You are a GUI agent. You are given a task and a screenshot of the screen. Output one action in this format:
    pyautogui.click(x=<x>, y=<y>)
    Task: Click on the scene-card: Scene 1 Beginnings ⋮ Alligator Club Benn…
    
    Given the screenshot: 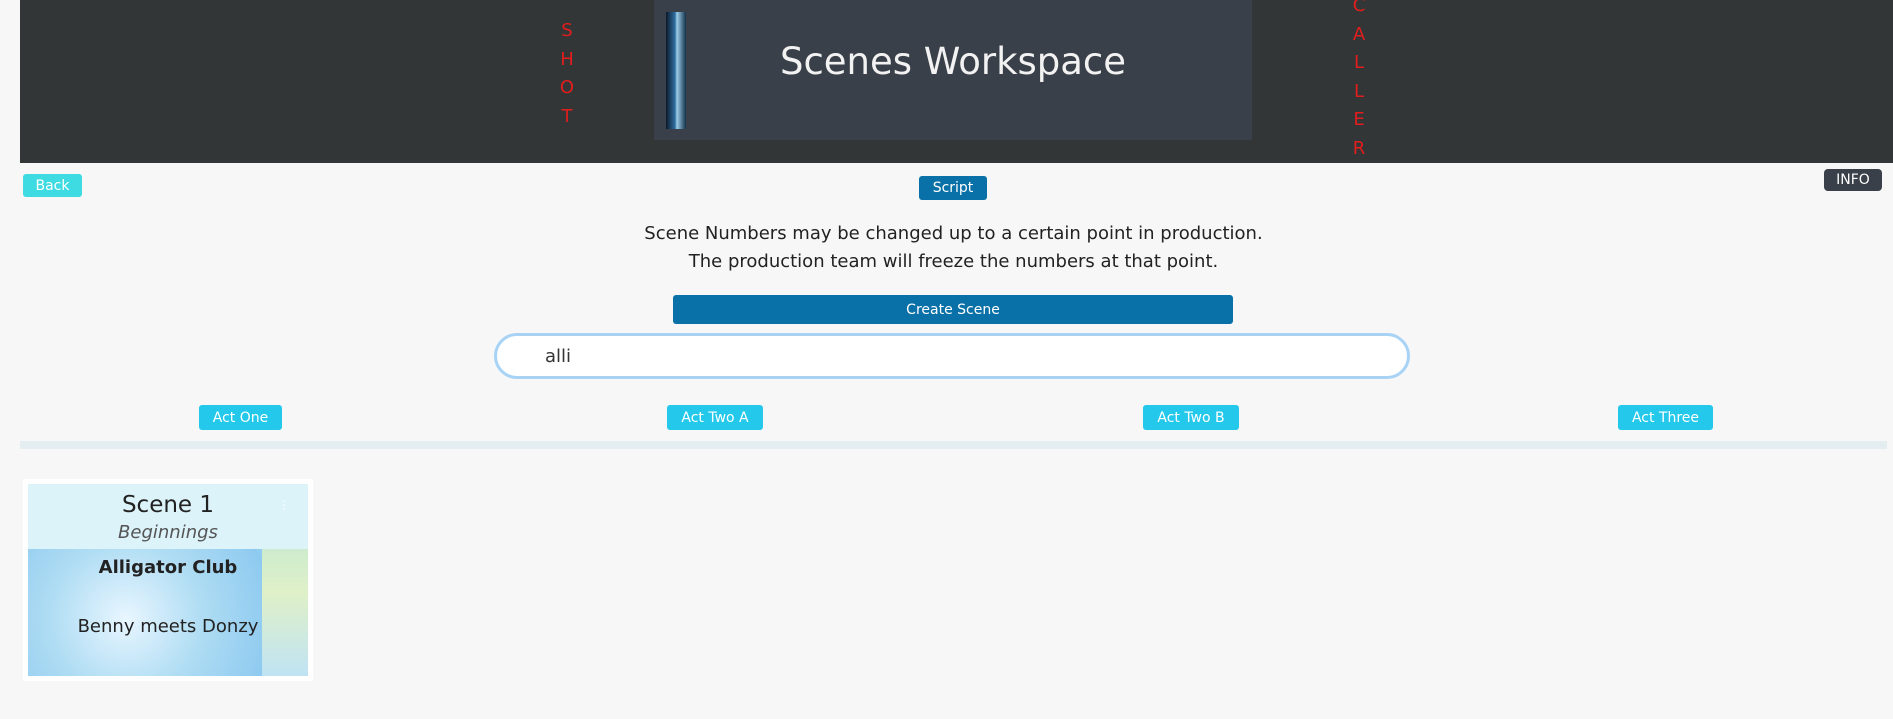 What is the action you would take?
    pyautogui.click(x=168, y=580)
    